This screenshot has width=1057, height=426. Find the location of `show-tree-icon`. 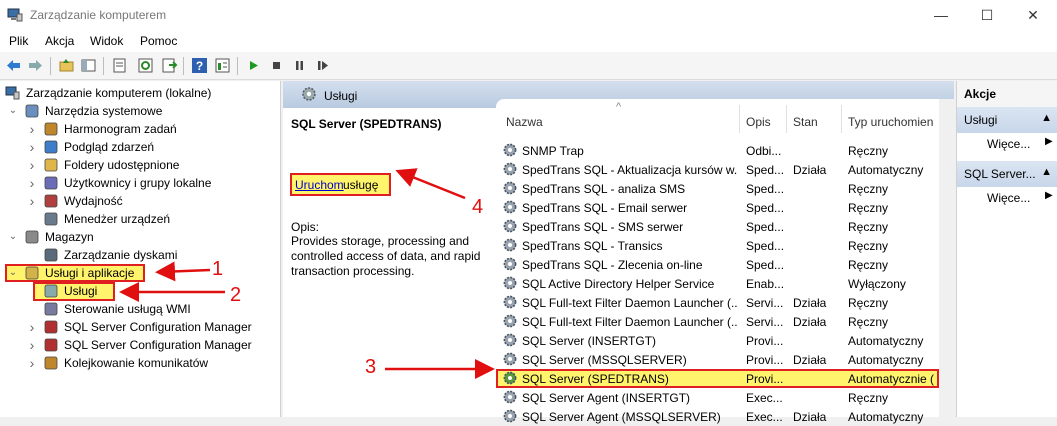

show-tree-icon is located at coordinates (88, 65).